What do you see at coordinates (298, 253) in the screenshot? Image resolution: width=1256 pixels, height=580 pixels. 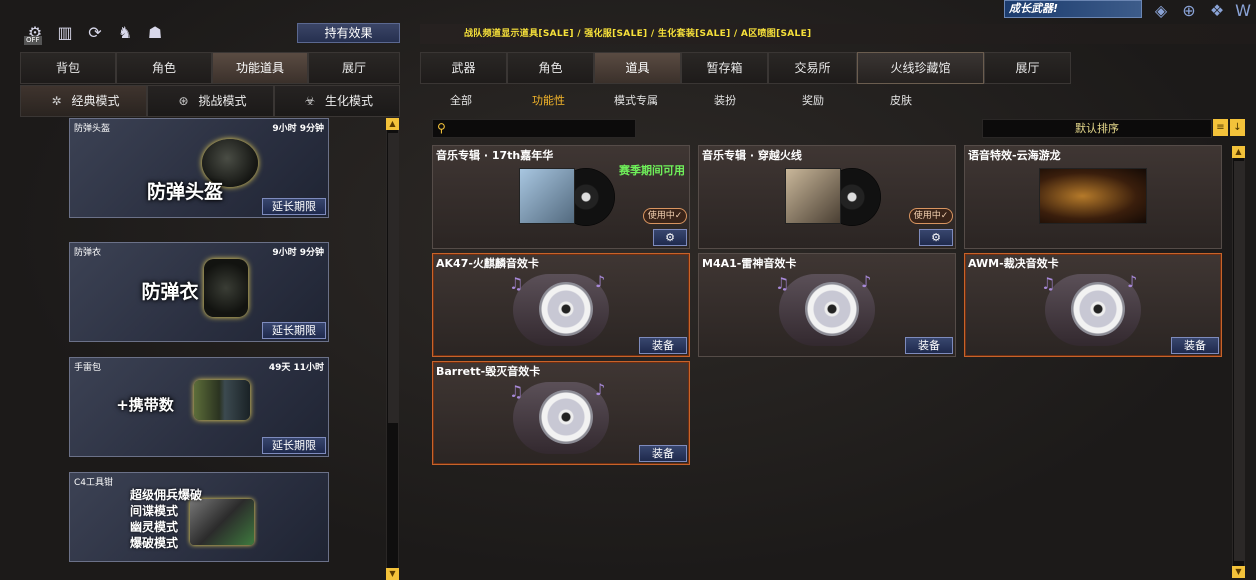 I see `item-time-left: 9小时 9分钟` at bounding box center [298, 253].